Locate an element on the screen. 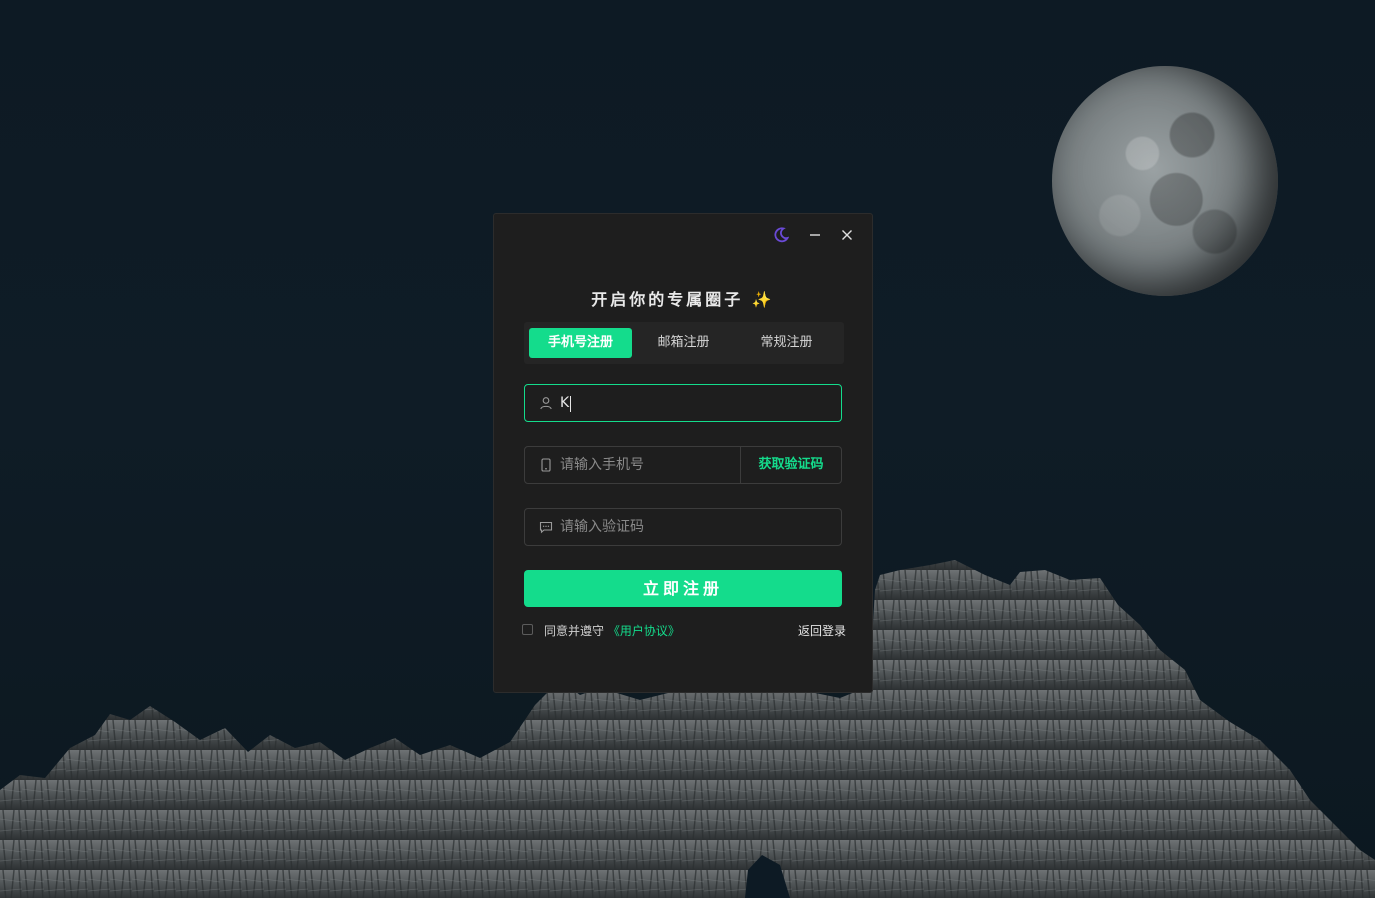 Image resolution: width=1375 pixels, height=898 pixels. close-button is located at coordinates (847, 235).